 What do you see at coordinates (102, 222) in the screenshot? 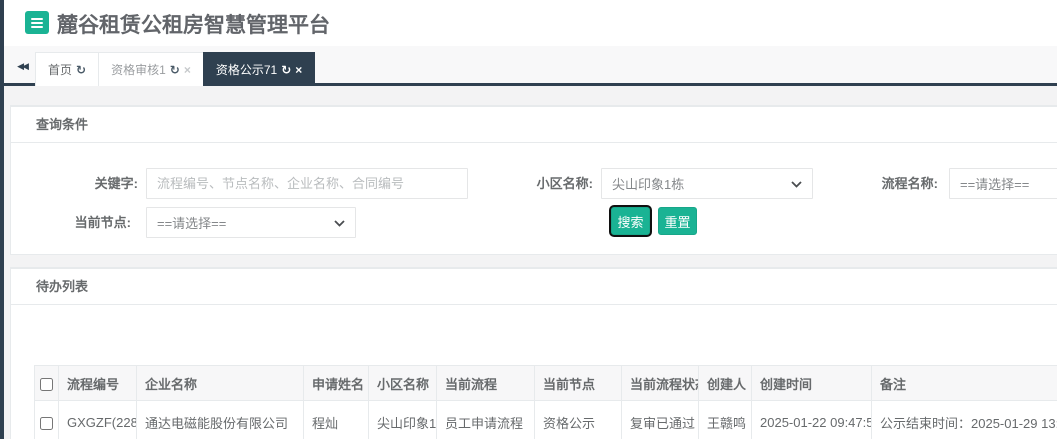
I see `node-label: 当前节点:` at bounding box center [102, 222].